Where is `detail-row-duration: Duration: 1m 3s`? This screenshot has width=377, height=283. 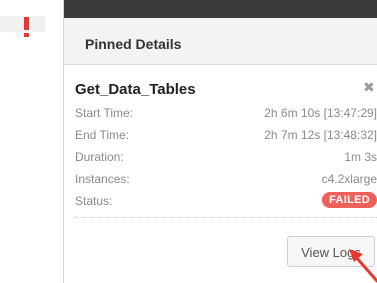 detail-row-duration: Duration: 1m 3s is located at coordinates (226, 158).